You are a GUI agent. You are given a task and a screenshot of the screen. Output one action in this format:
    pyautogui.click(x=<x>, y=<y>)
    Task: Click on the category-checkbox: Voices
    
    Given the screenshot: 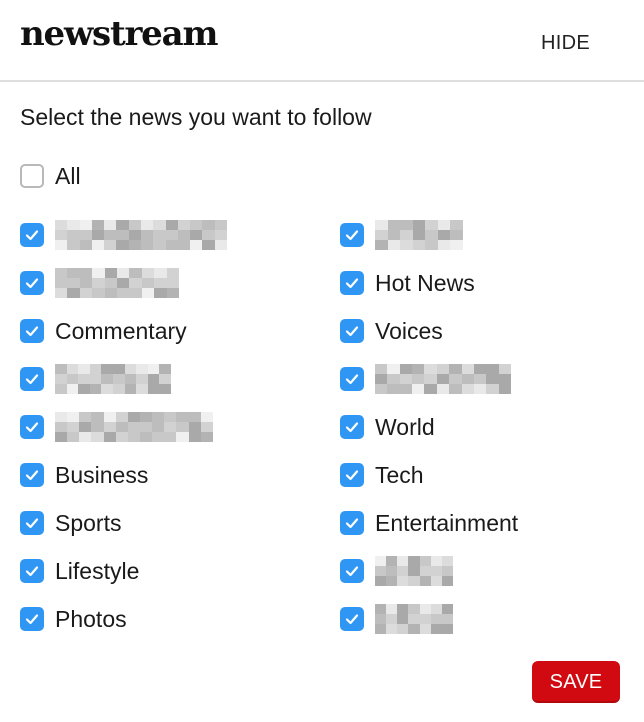 What is the action you would take?
    pyautogui.click(x=391, y=331)
    